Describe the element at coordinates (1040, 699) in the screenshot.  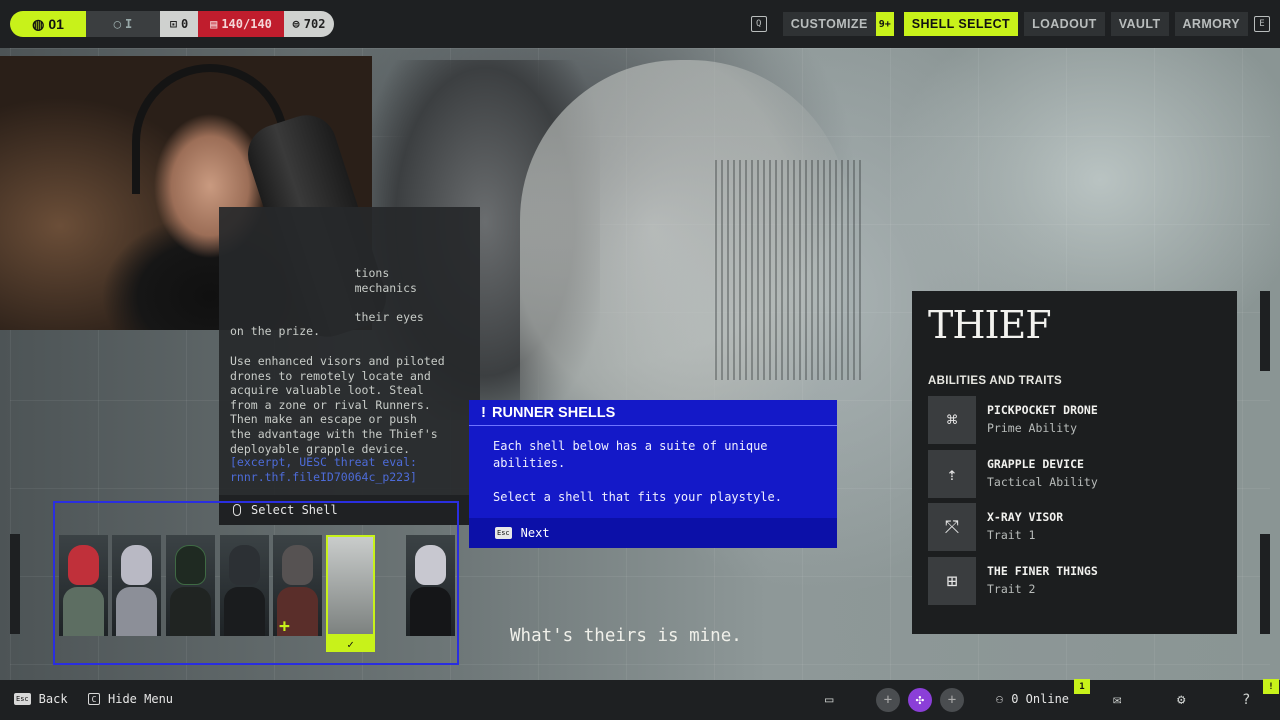
I see `online-label: 0 Online` at that location.